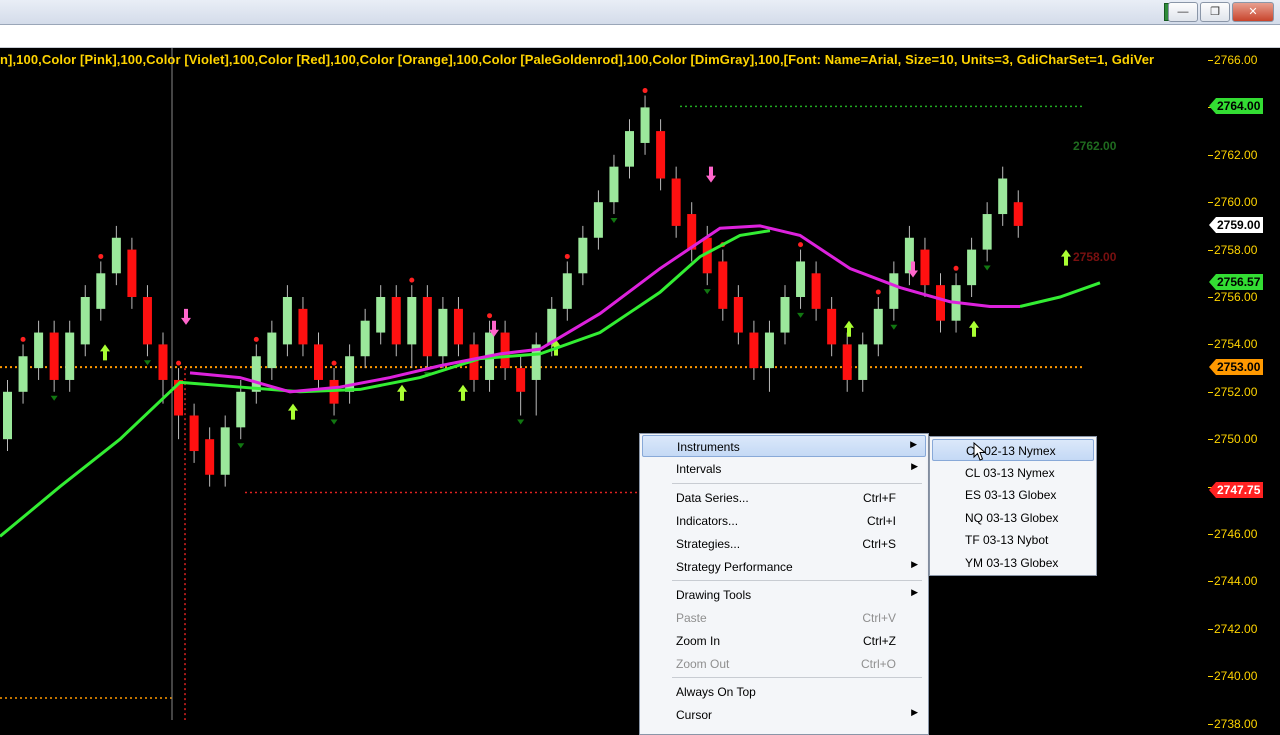 The width and height of the screenshot is (1280, 735). I want to click on upper-level-label: 2762.00, so click(1095, 146).